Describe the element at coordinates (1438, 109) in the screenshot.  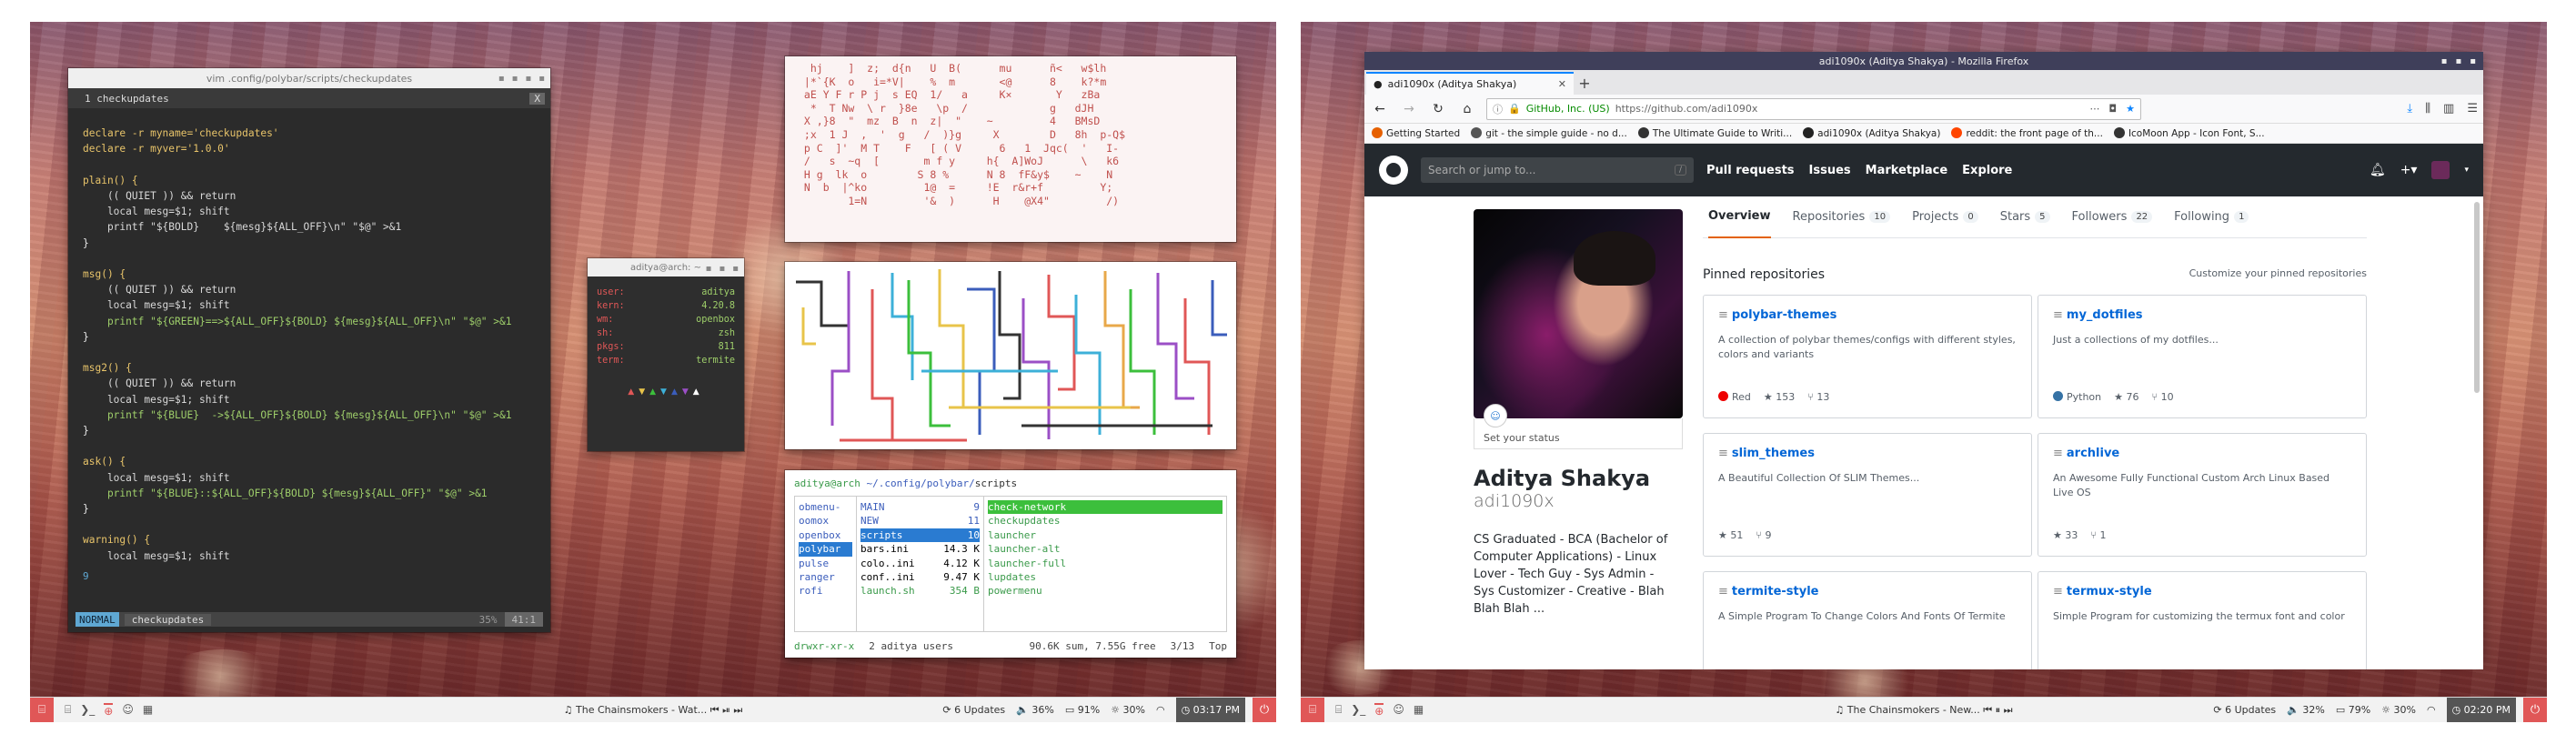
I see `reload-button: ↻` at that location.